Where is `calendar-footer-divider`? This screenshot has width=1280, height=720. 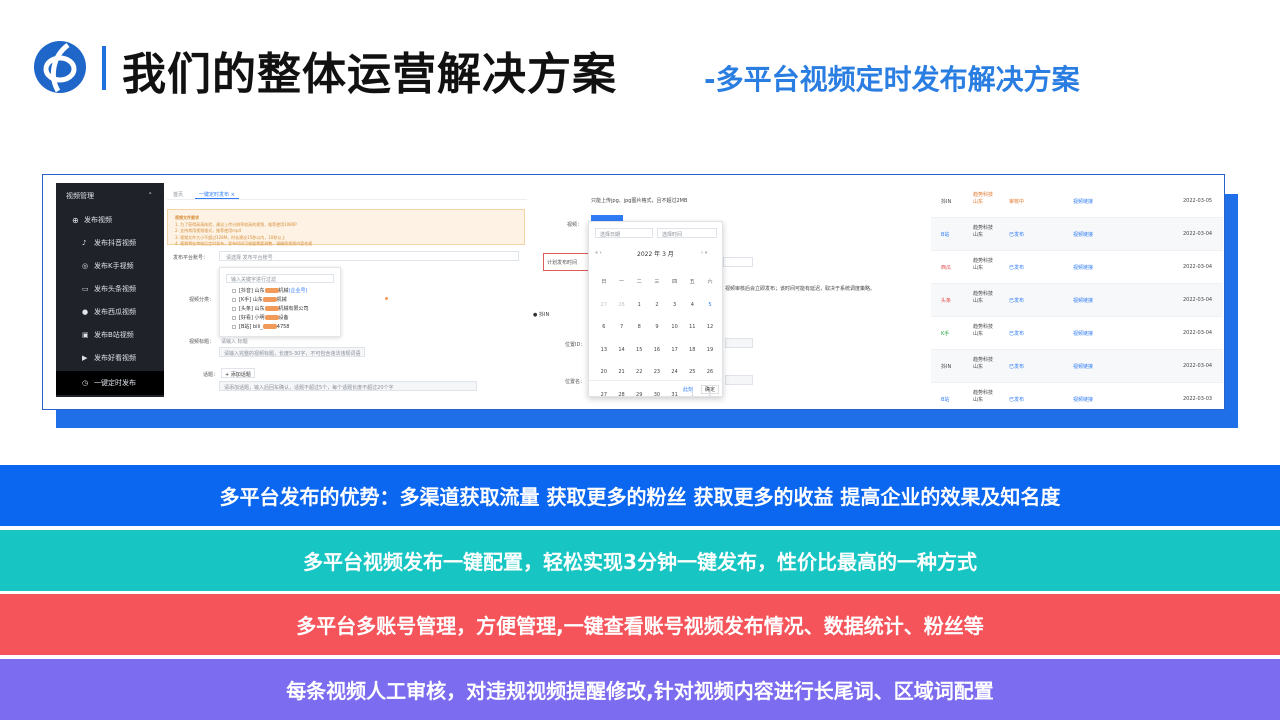 calendar-footer-divider is located at coordinates (656, 380).